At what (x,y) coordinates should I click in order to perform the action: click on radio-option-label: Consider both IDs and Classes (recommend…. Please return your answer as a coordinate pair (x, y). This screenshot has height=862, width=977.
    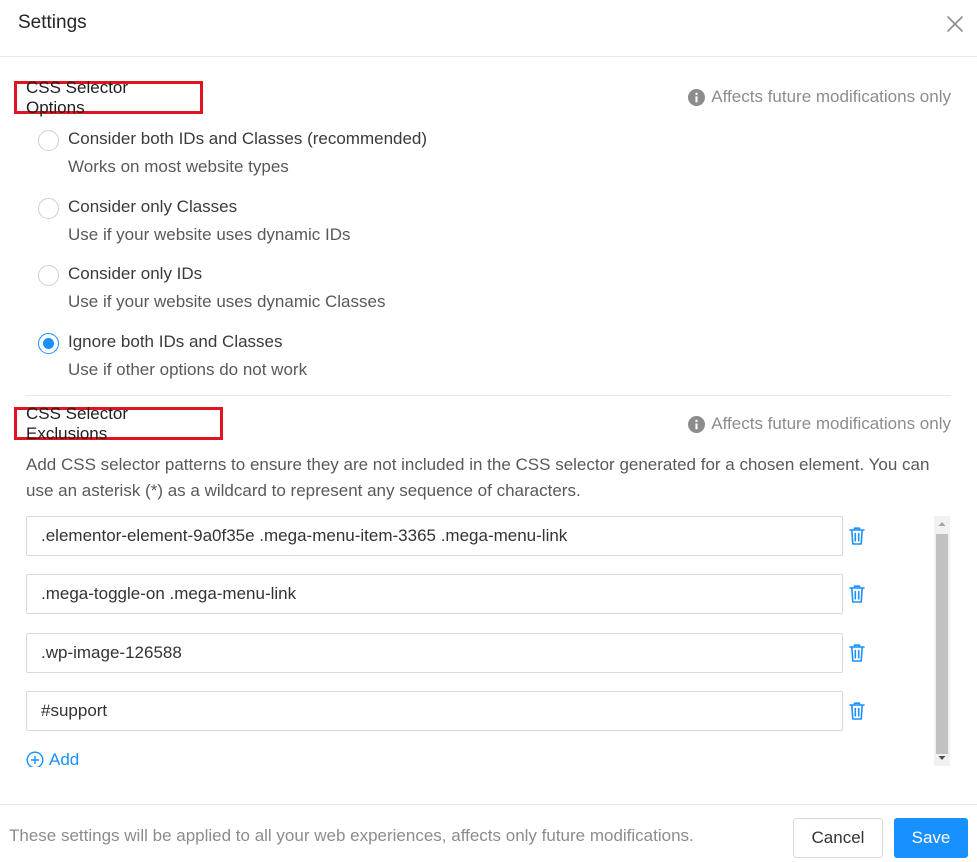
    Looking at the image, I should click on (248, 138).